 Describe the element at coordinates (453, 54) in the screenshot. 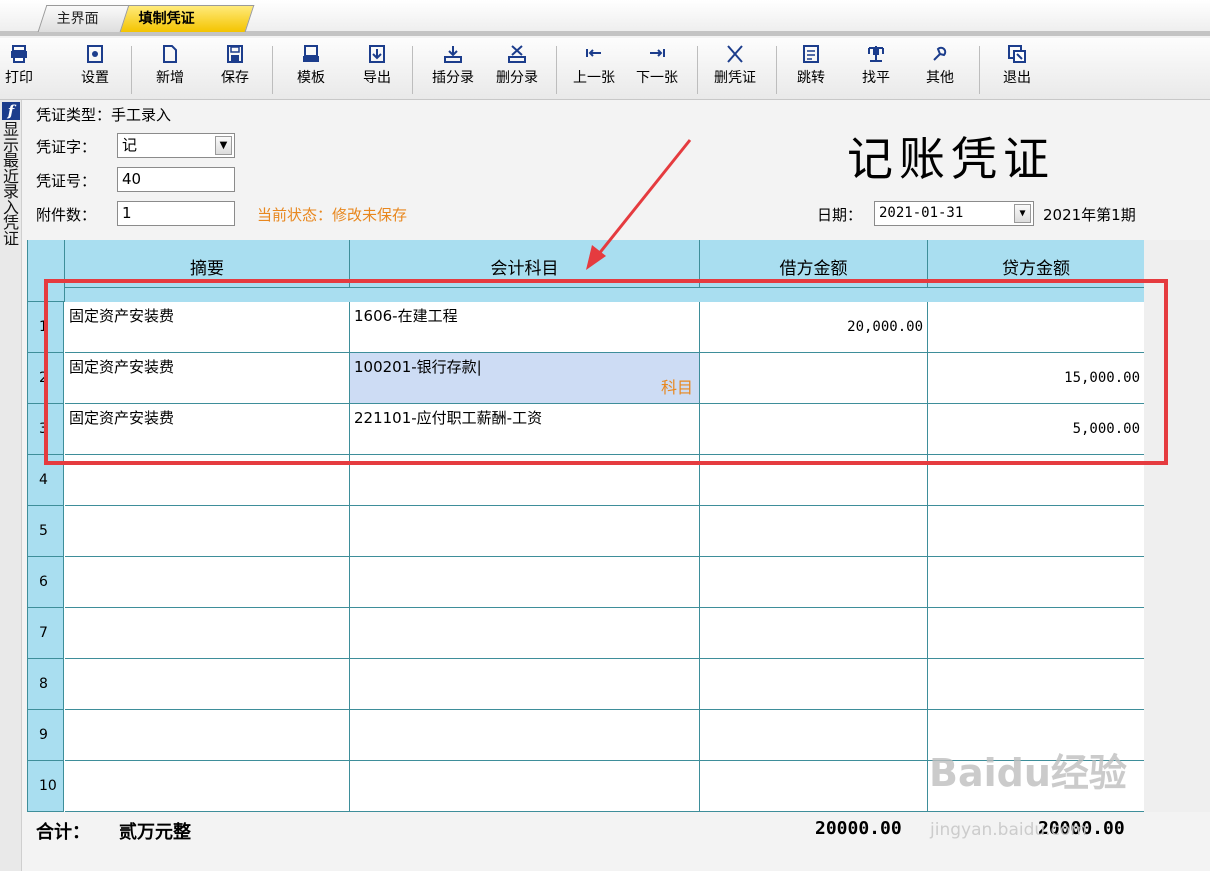

I see `insert-entry-icon` at that location.